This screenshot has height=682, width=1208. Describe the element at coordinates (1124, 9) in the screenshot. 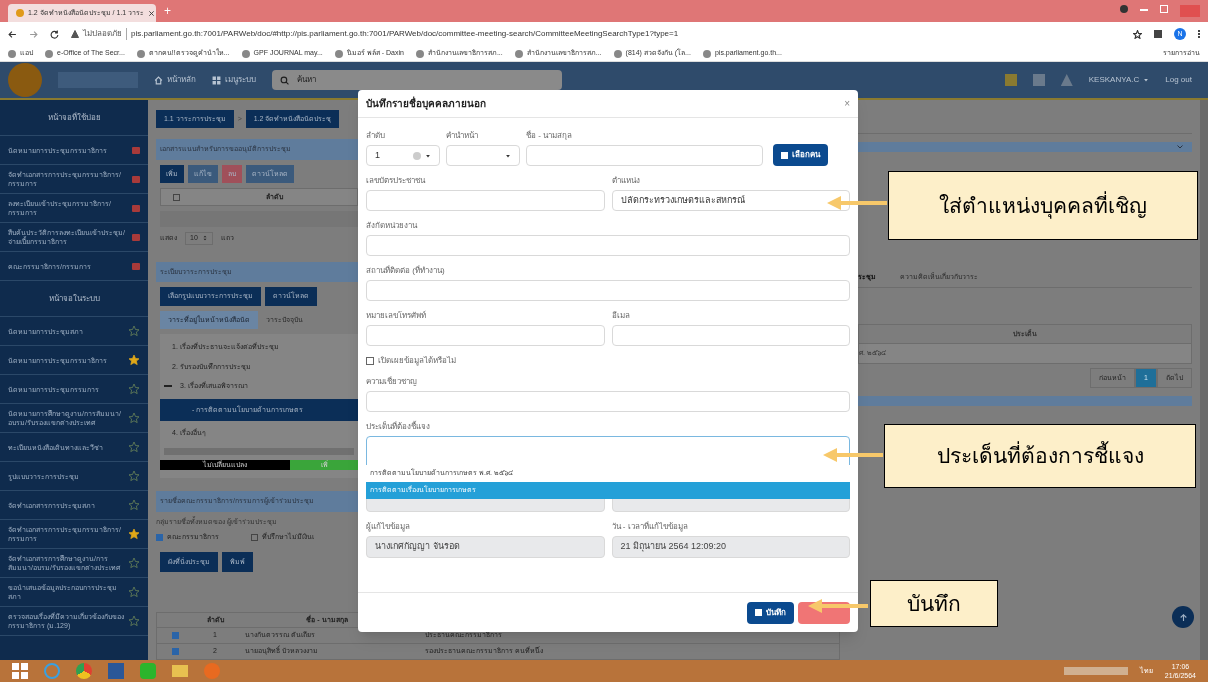

I see `record-icon` at that location.